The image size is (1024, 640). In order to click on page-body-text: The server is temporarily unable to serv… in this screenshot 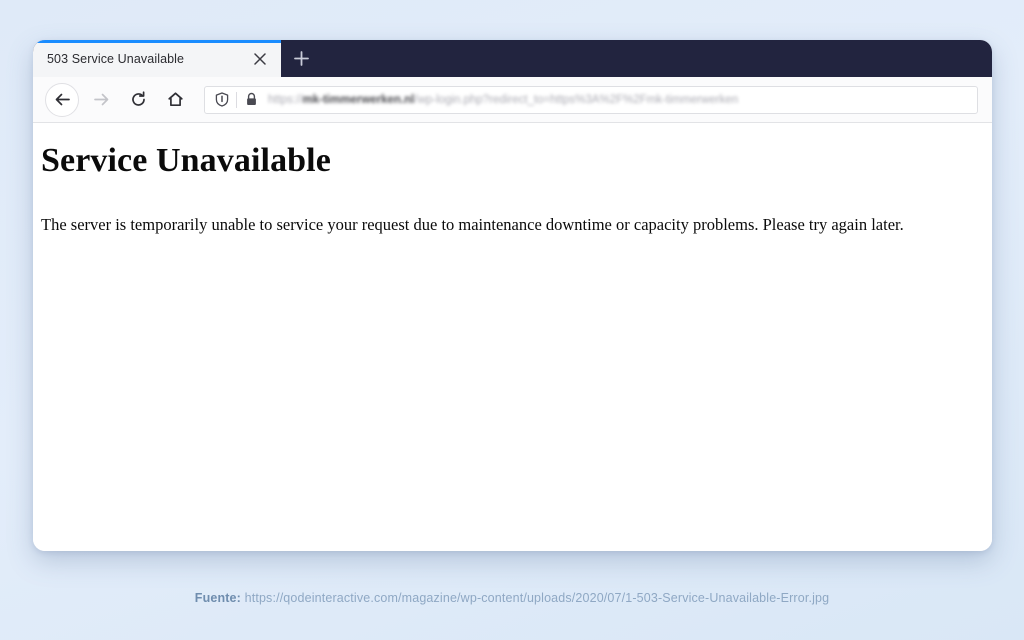, I will do `click(472, 224)`.